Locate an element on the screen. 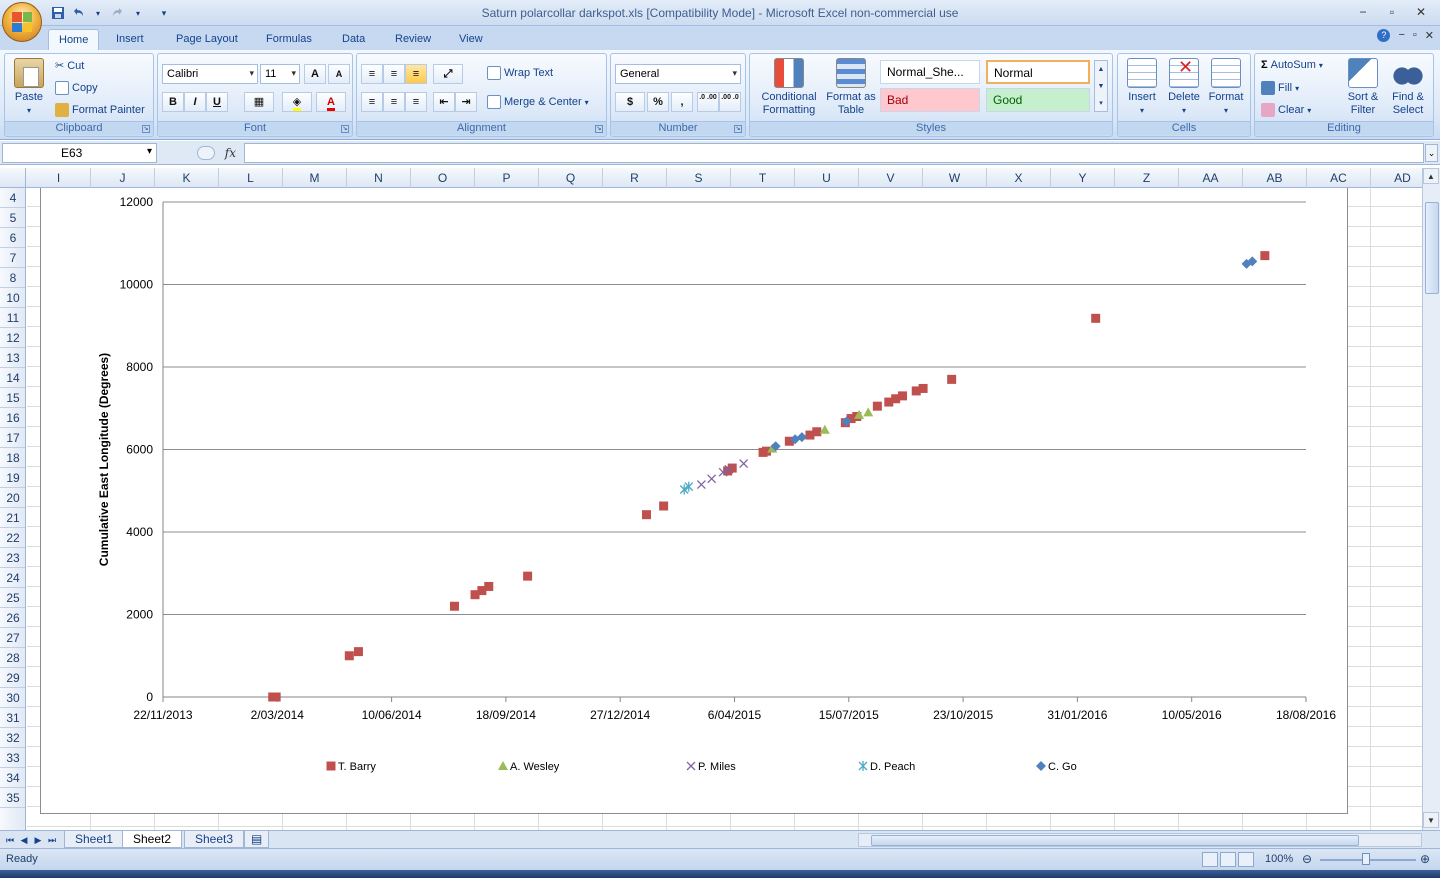 The image size is (1440, 878). clipboard-launcher-icon: ↘ is located at coordinates (146, 129).